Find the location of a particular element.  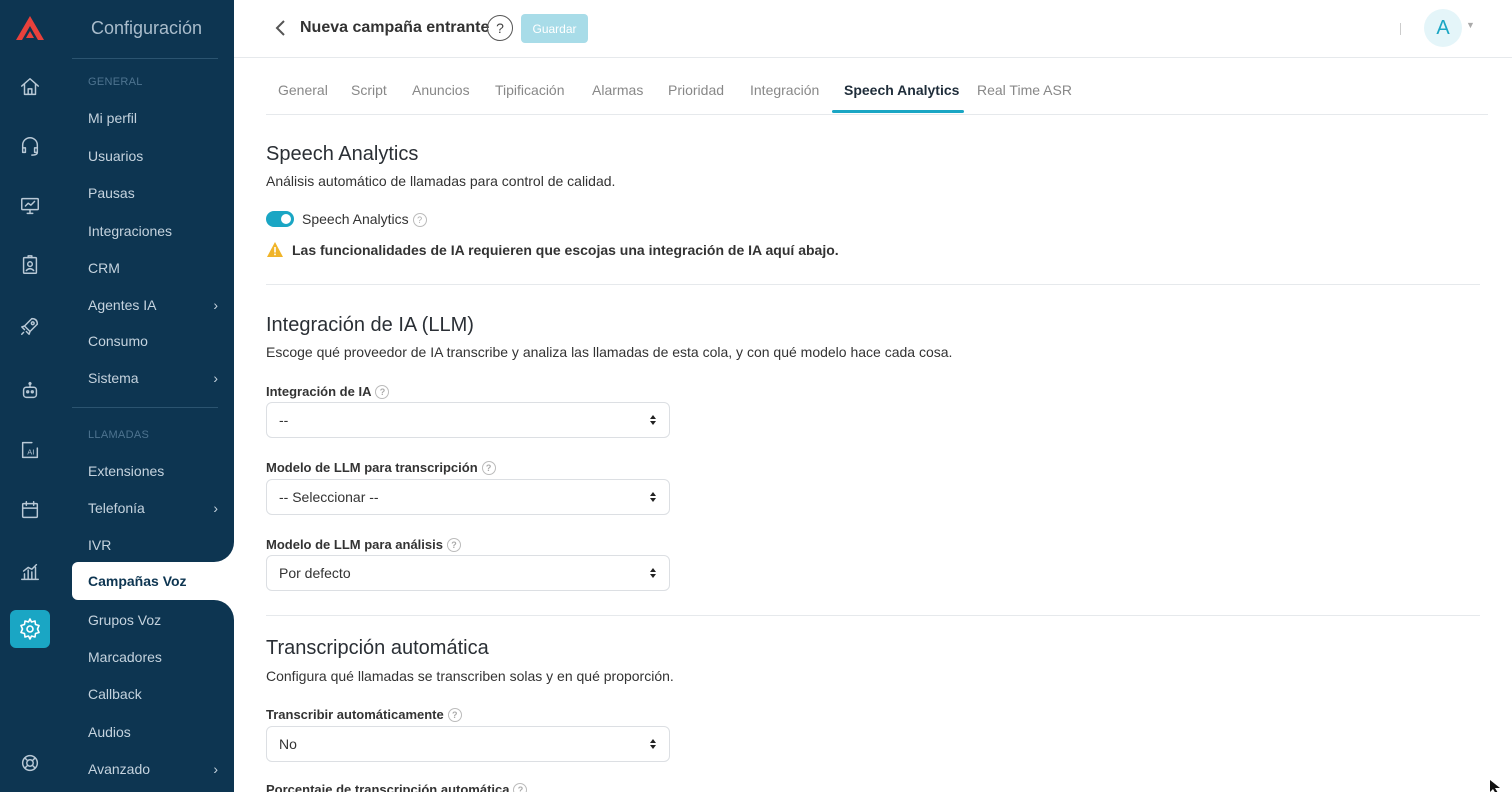

sidebar-item-integraciones: Integraciones is located at coordinates (153, 231).